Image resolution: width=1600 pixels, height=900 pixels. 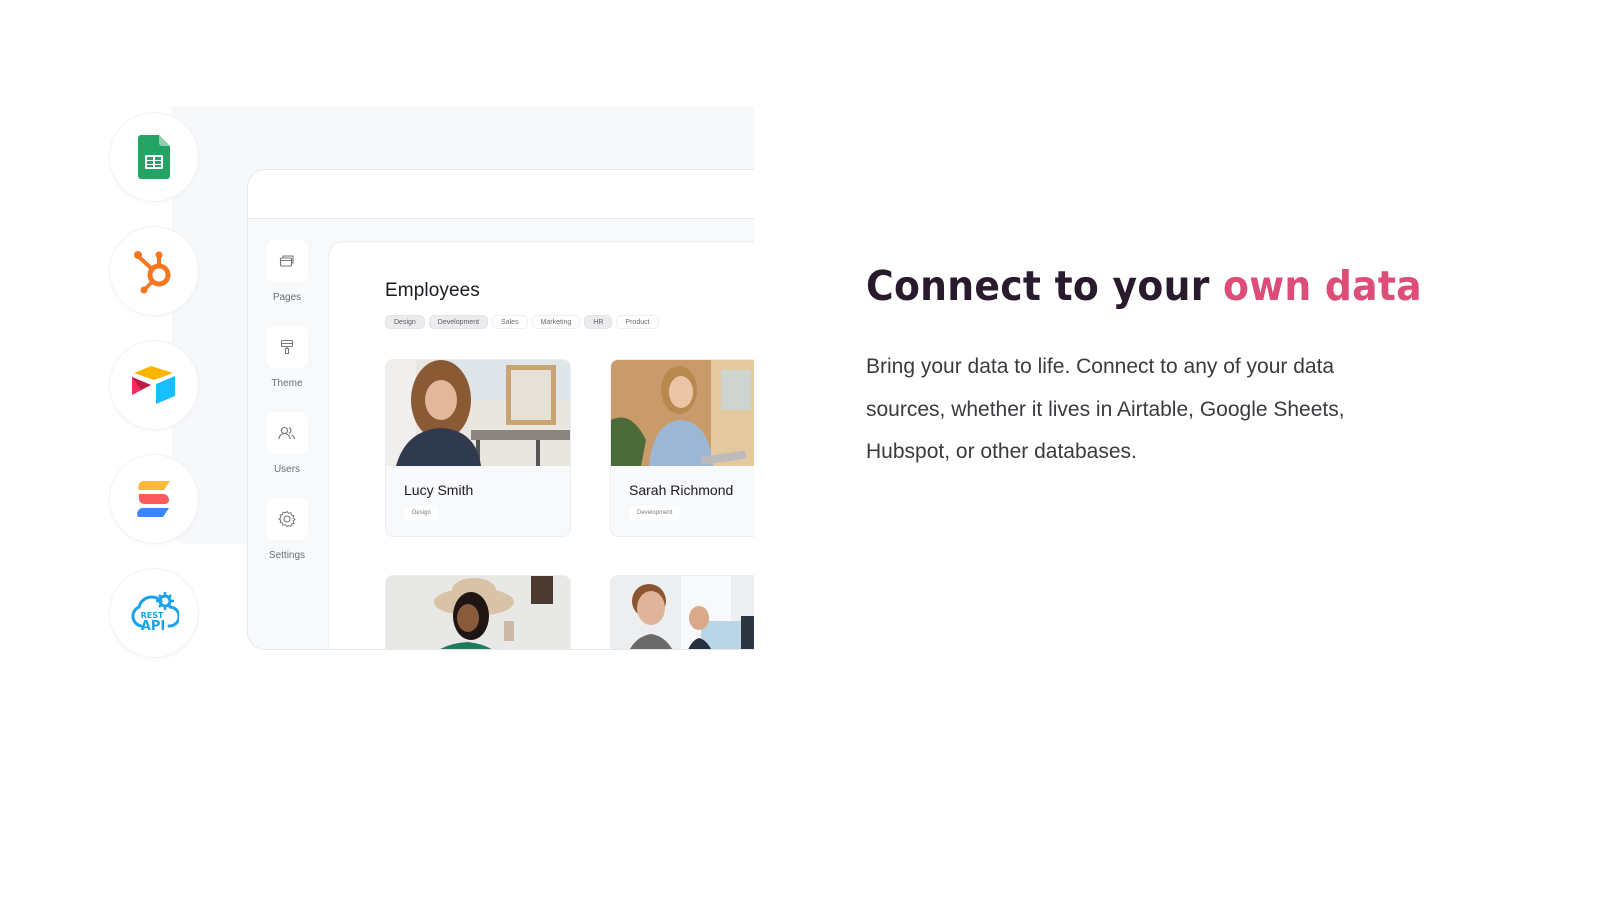 What do you see at coordinates (510, 322) in the screenshot?
I see `filter-chip-sales: Sales` at bounding box center [510, 322].